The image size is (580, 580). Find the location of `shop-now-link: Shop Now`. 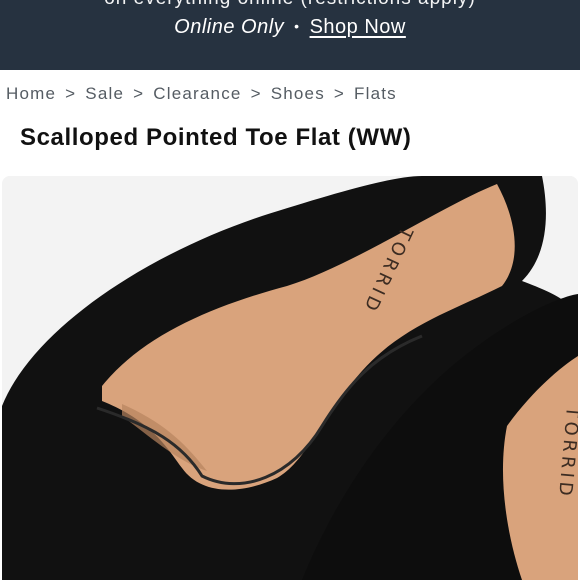

shop-now-link: Shop Now is located at coordinates (358, 27).